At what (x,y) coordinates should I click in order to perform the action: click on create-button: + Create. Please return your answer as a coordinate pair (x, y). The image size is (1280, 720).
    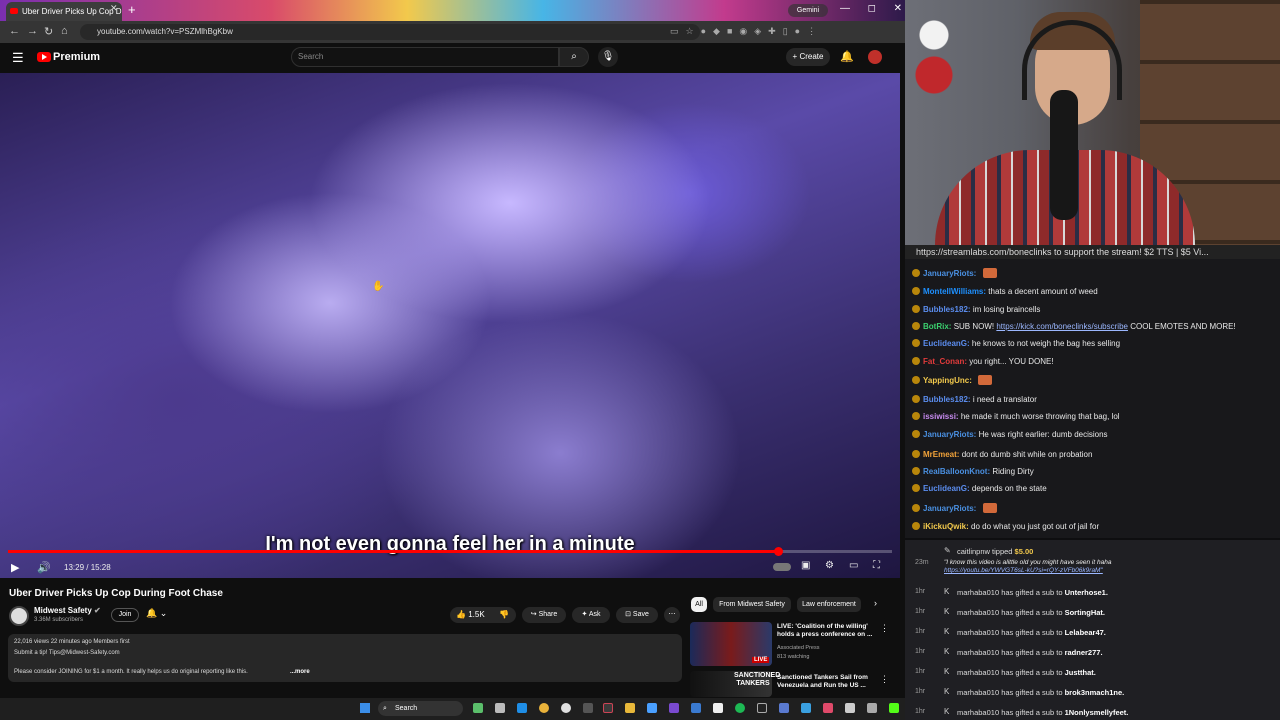
    Looking at the image, I should click on (808, 57).